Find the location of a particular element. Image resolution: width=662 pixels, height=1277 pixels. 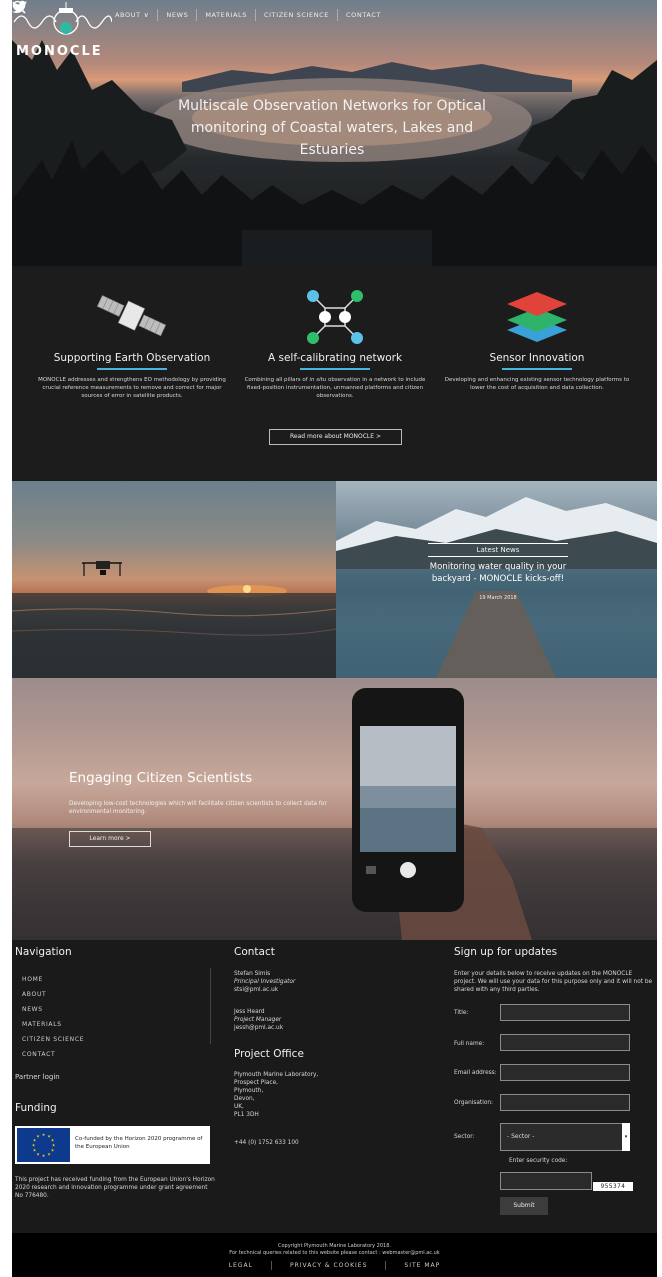

citizen-title: Engaging Citizen Scientists is located at coordinates (161, 778).